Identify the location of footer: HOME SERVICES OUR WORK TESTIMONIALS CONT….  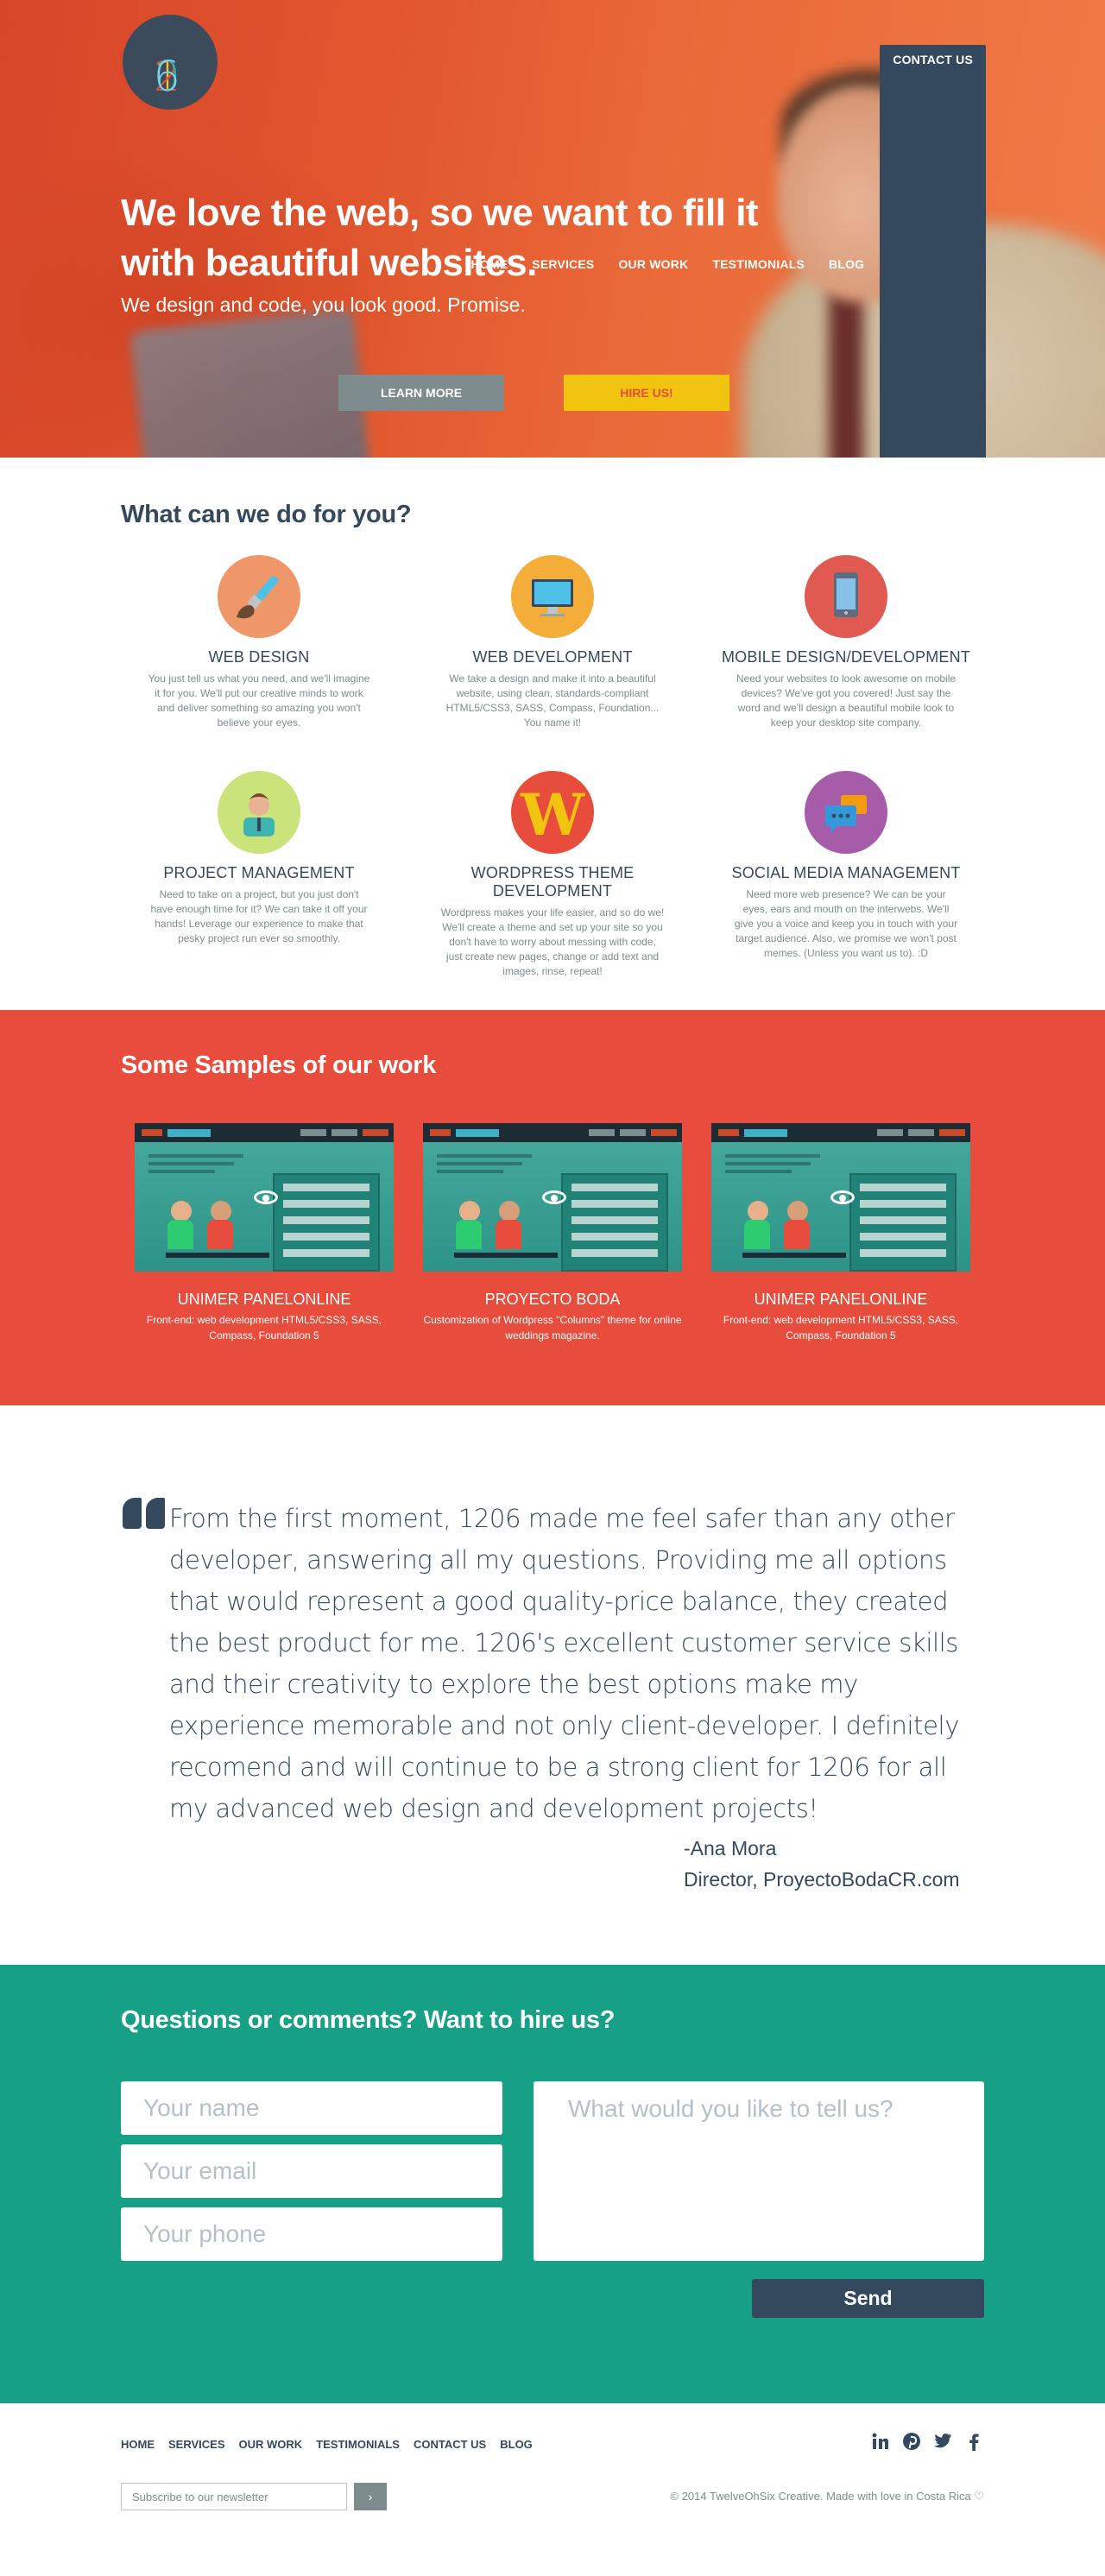
(553, 2475).